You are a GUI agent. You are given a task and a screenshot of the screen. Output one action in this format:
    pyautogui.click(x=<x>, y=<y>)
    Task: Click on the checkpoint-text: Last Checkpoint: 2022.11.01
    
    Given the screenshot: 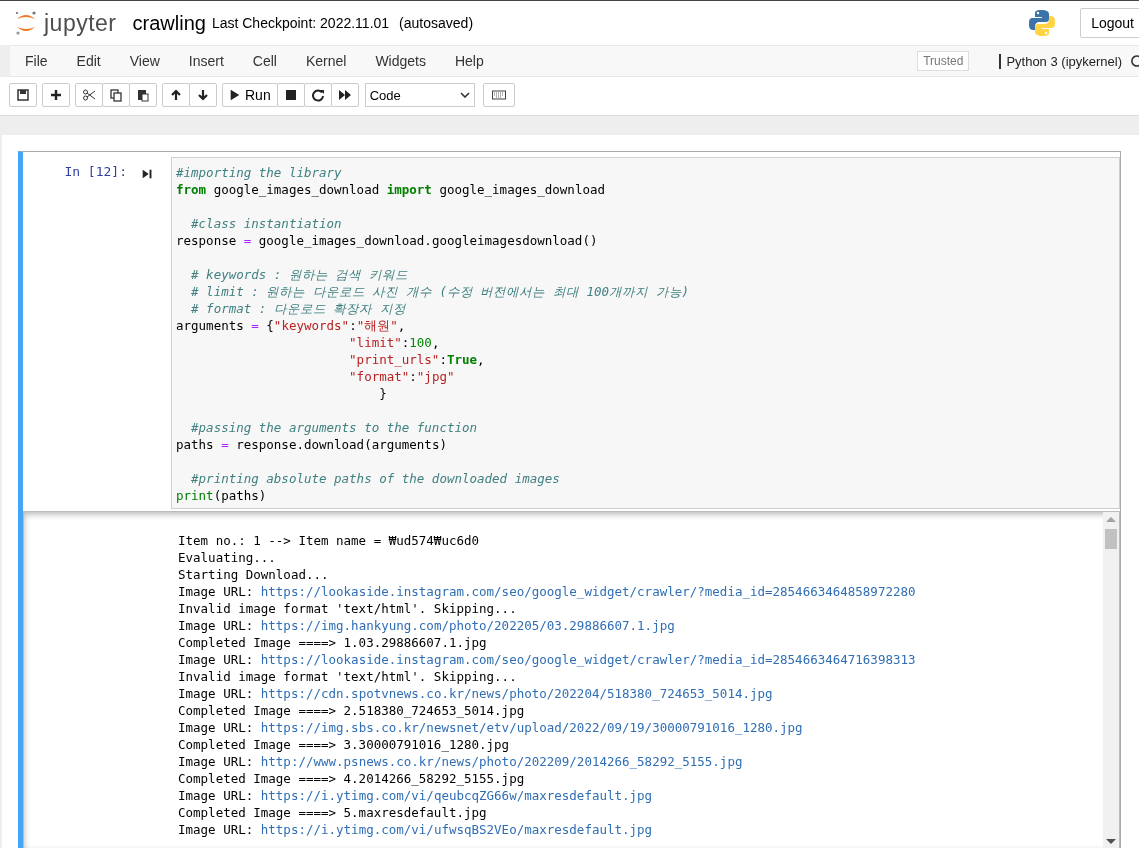 What is the action you would take?
    pyautogui.click(x=300, y=23)
    